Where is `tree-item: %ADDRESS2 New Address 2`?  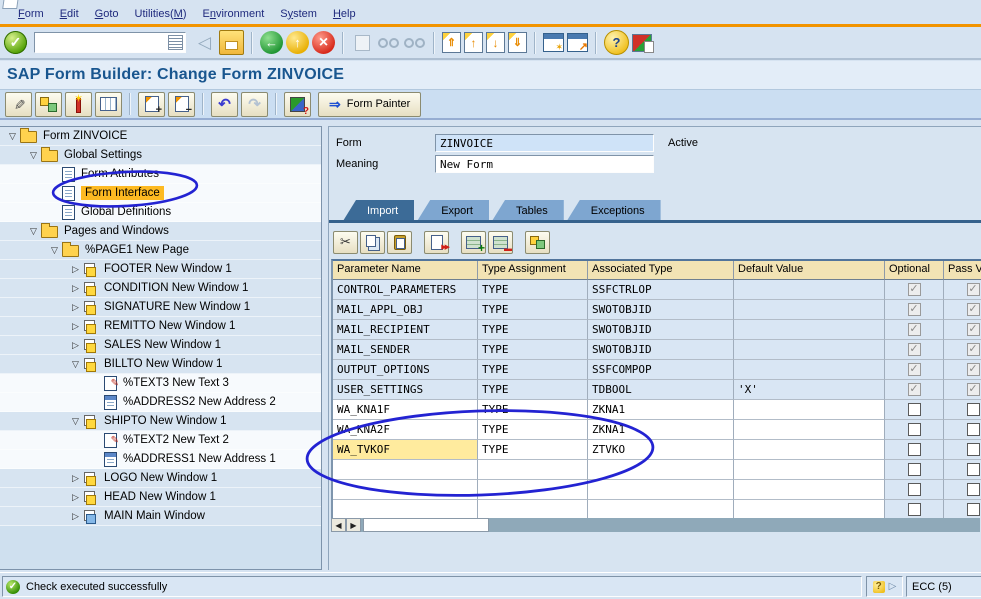
tree-item: %ADDRESS2 New Address 2 is located at coordinates (160, 402).